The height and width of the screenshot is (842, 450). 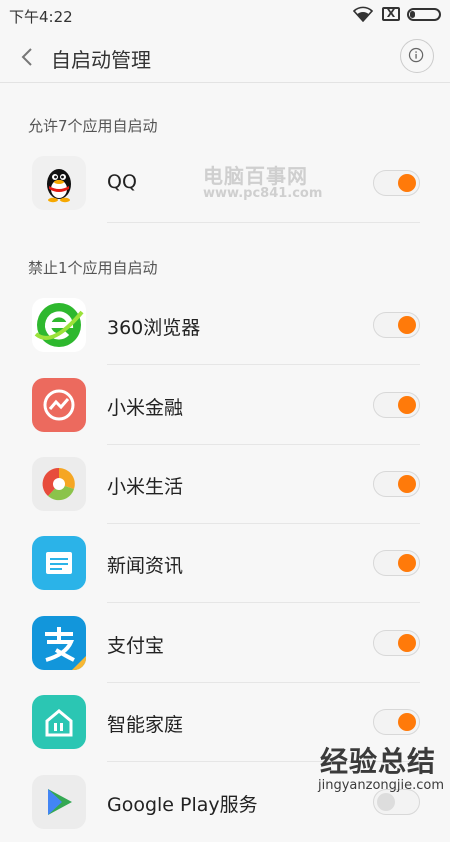 What do you see at coordinates (363, 14) in the screenshot?
I see `wifi-icon` at bounding box center [363, 14].